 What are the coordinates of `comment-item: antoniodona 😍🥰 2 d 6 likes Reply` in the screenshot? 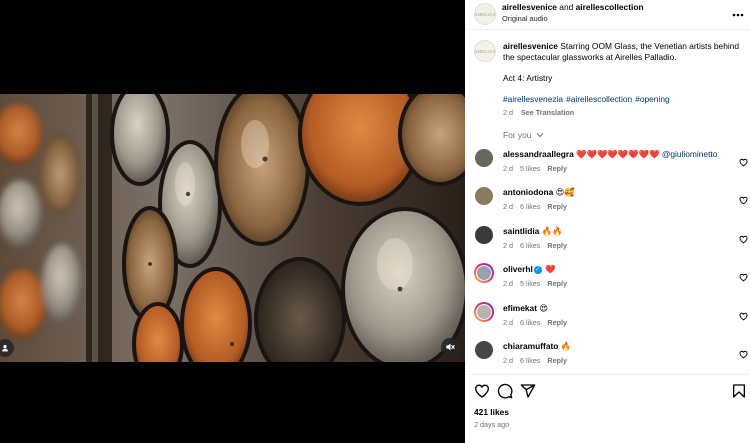 It's located at (607, 201).